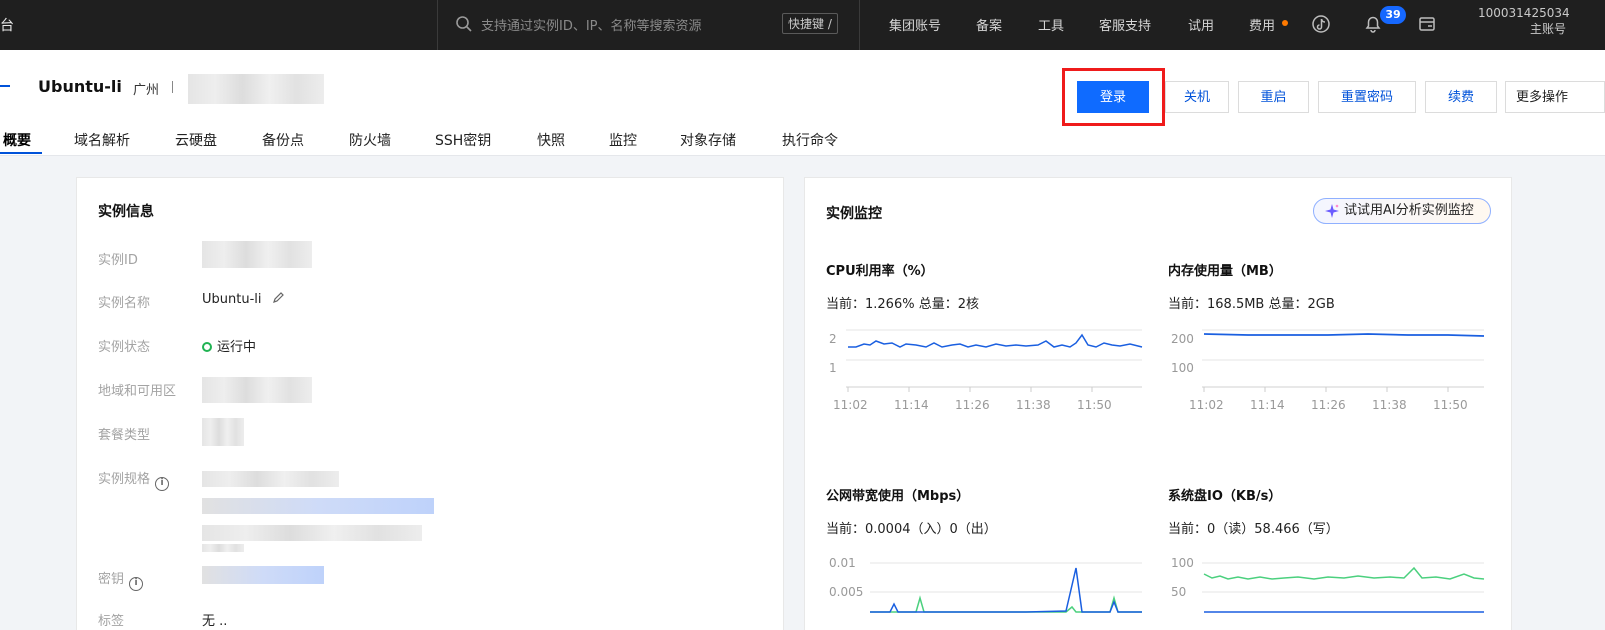 The height and width of the screenshot is (630, 1605). I want to click on y-tick: 2, so click(833, 339).